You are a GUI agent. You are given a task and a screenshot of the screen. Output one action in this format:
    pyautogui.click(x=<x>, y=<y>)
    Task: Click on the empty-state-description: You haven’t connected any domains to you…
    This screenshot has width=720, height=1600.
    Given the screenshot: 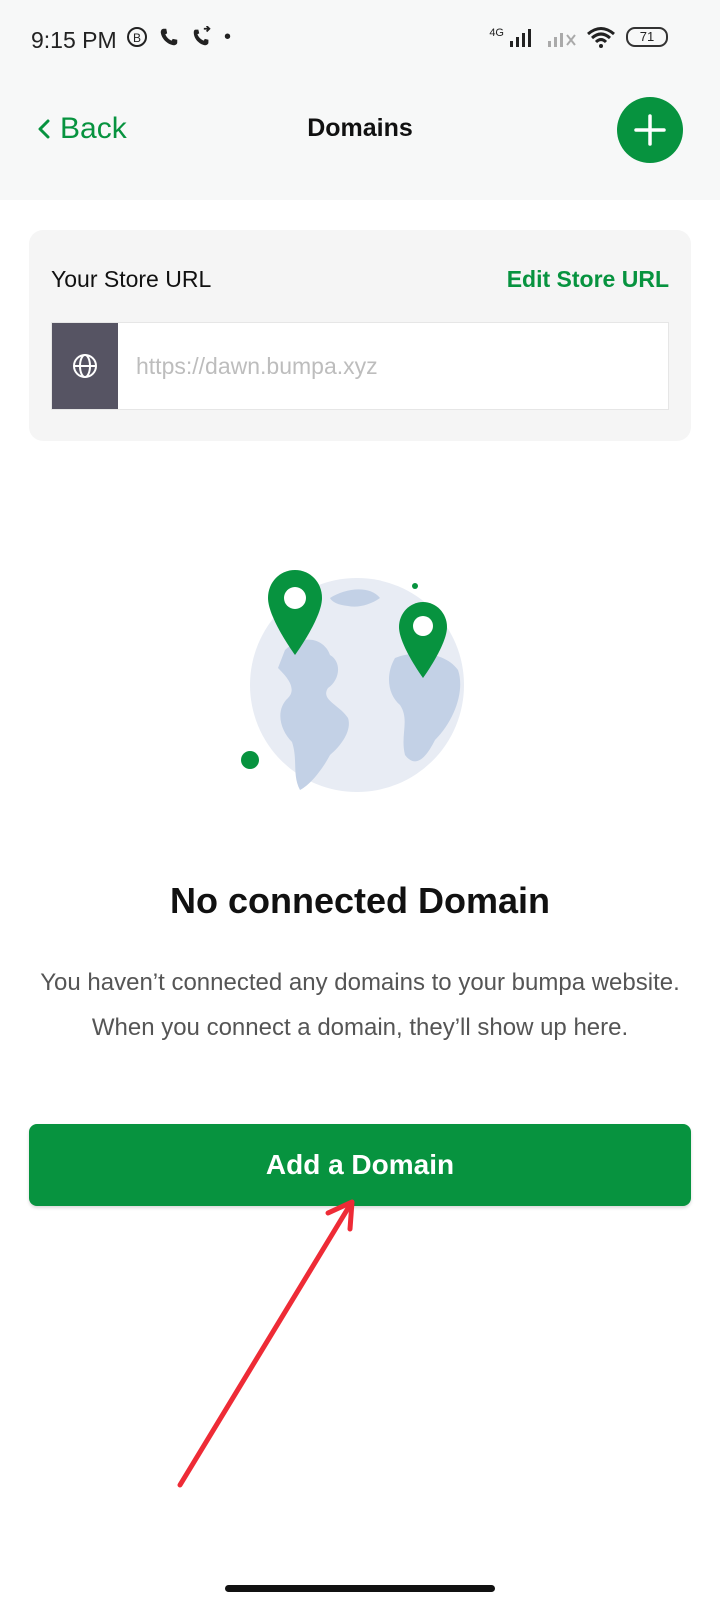 What is the action you would take?
    pyautogui.click(x=360, y=1005)
    